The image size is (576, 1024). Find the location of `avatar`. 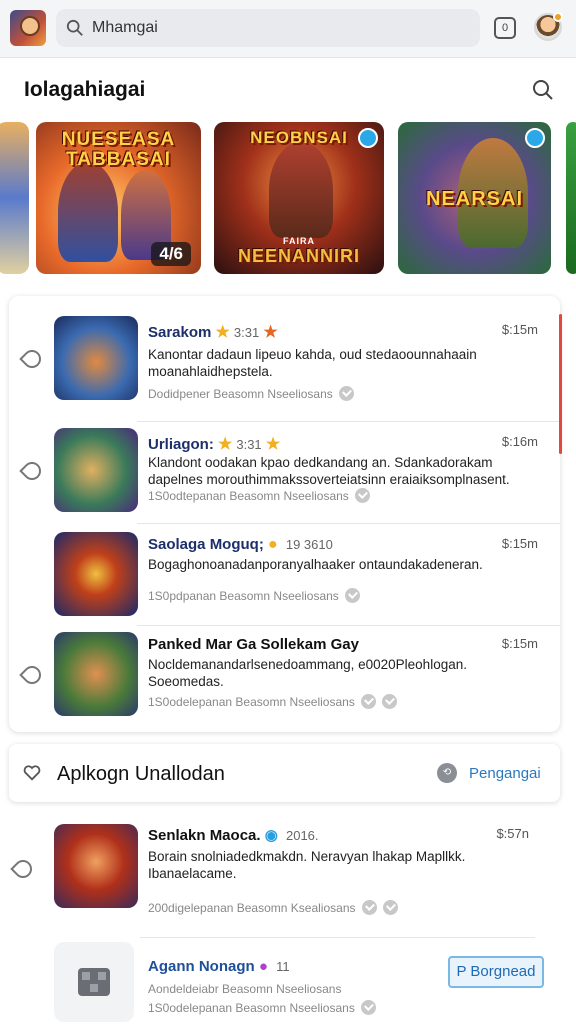

avatar is located at coordinates (548, 26).